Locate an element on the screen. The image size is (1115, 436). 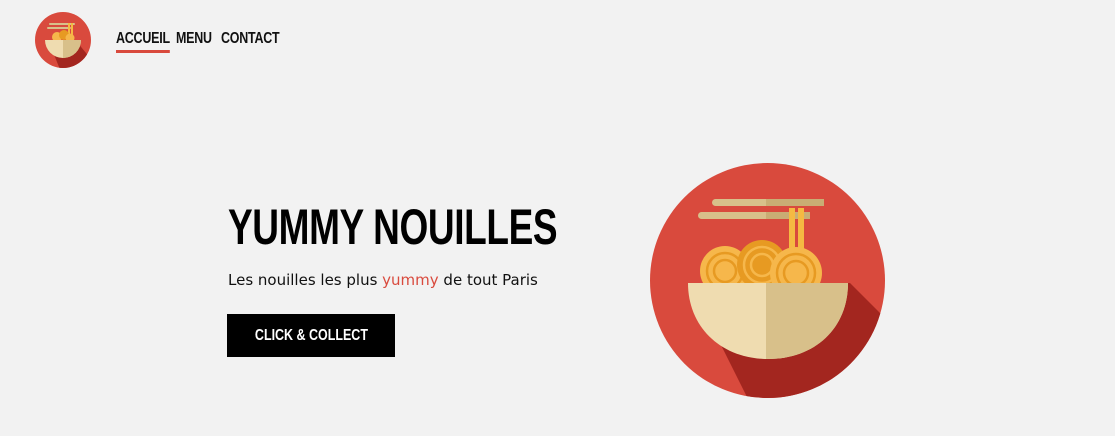
nav-link-accueil: ACCUEIL is located at coordinates (143, 41).